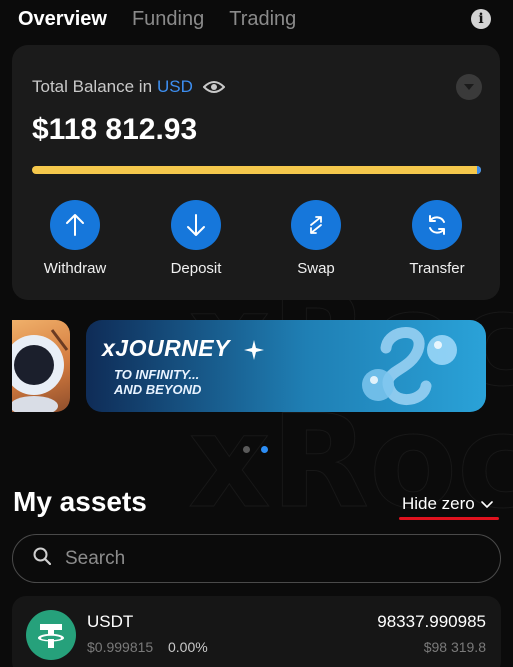  I want to click on asset-value: $98 319.8, so click(454, 647).